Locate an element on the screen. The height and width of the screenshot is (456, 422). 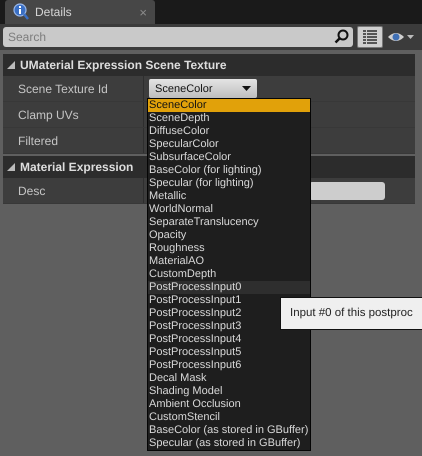
details-tab: Details × is located at coordinates (80, 12).